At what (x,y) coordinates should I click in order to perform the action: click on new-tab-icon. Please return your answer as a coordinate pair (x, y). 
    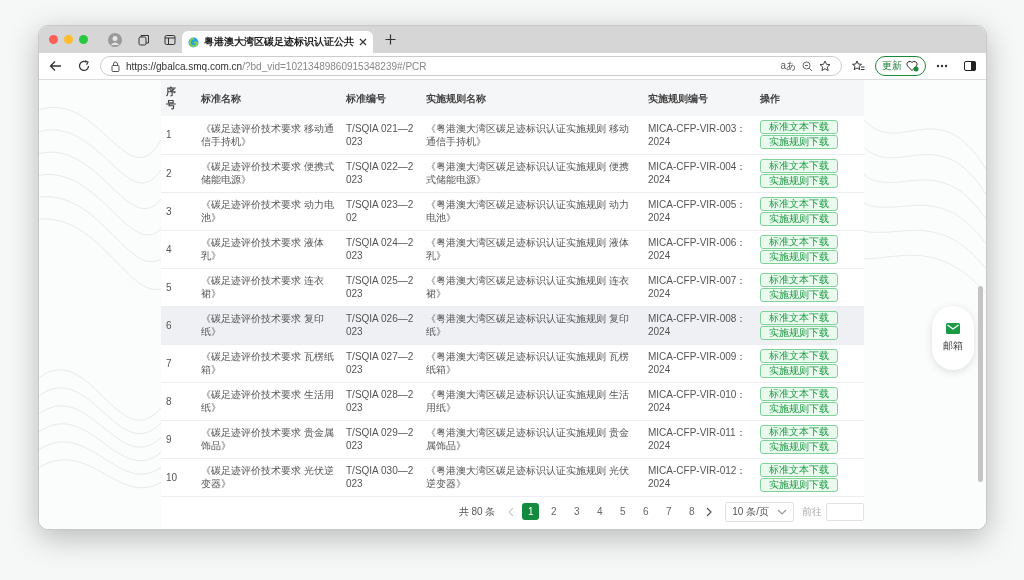
    Looking at the image, I should click on (390, 39).